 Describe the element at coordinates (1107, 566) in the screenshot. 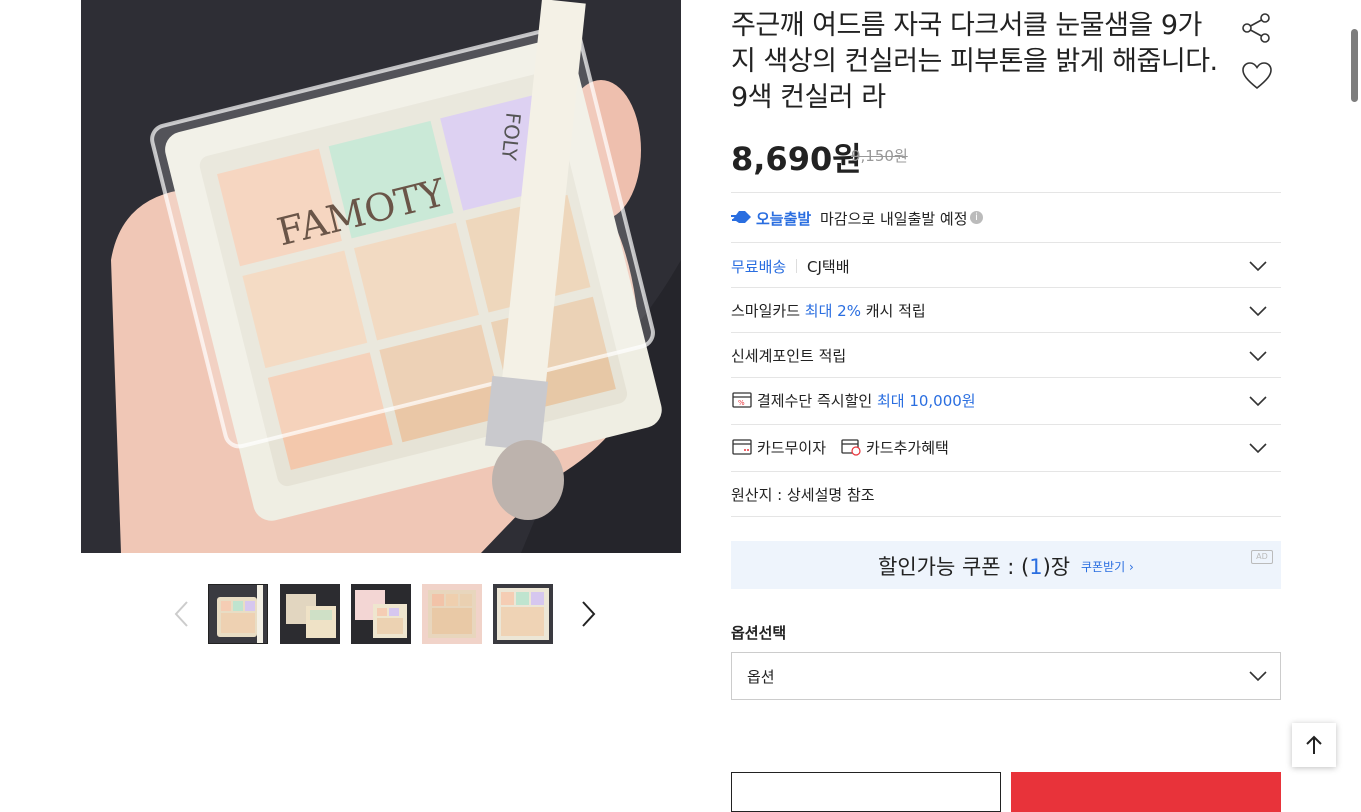

I see `get-coupon-link: 쿠폰받기 ›` at that location.